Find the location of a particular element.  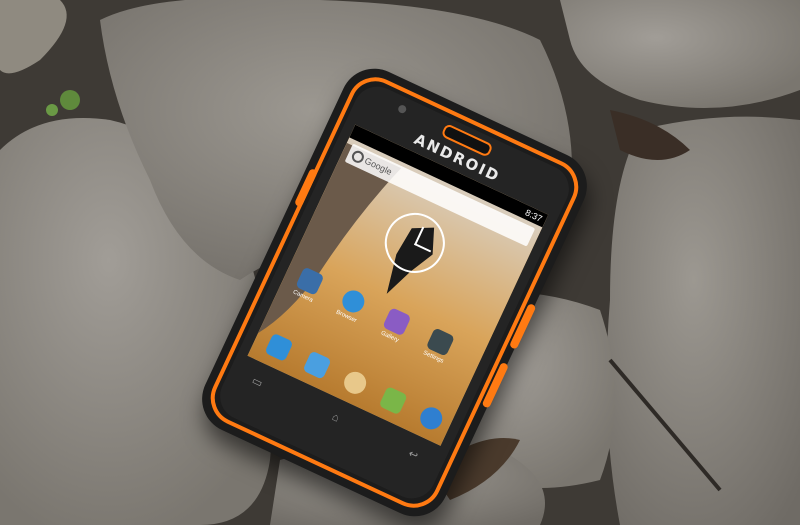

green-leaf is located at coordinates (70, 100).